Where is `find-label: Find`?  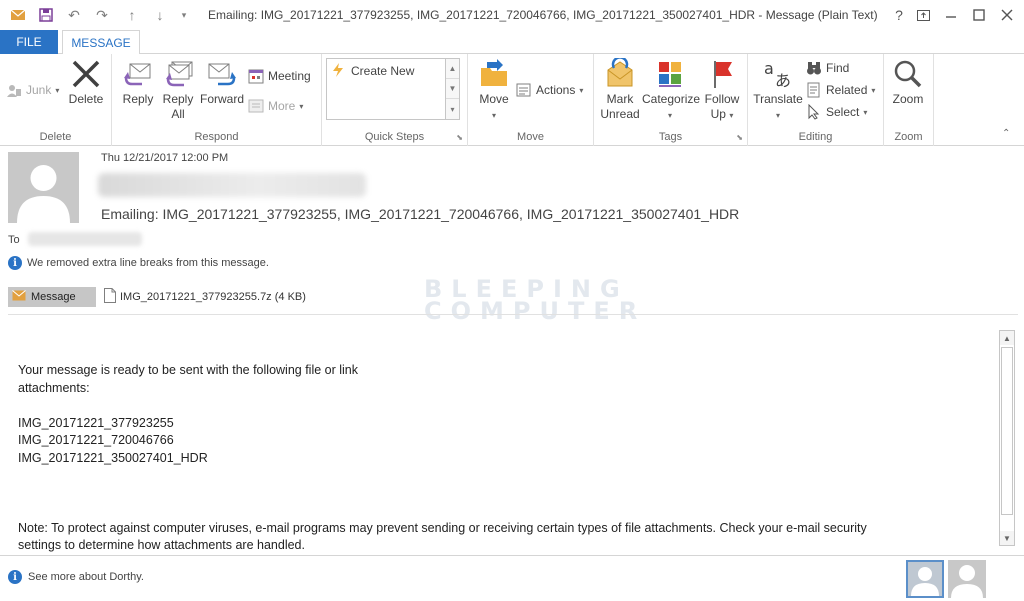 find-label: Find is located at coordinates (838, 68).